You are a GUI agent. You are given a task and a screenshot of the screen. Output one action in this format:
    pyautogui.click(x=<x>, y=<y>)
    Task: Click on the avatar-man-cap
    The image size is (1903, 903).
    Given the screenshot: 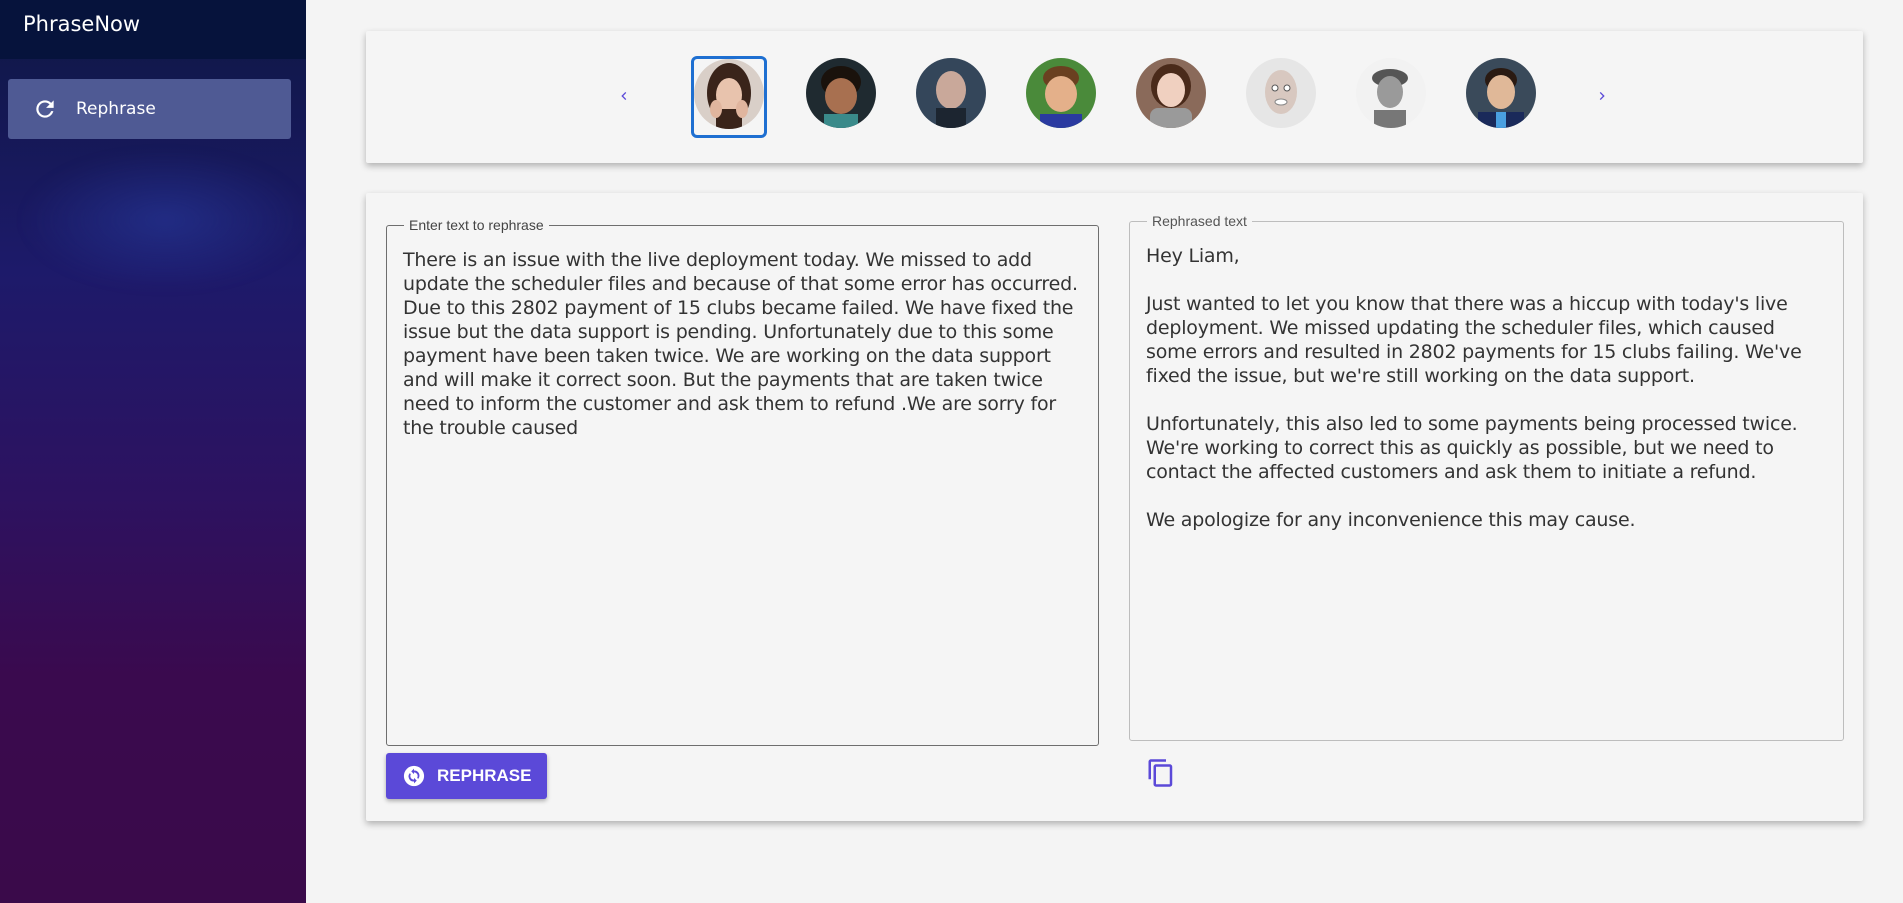 What is the action you would take?
    pyautogui.click(x=1391, y=93)
    